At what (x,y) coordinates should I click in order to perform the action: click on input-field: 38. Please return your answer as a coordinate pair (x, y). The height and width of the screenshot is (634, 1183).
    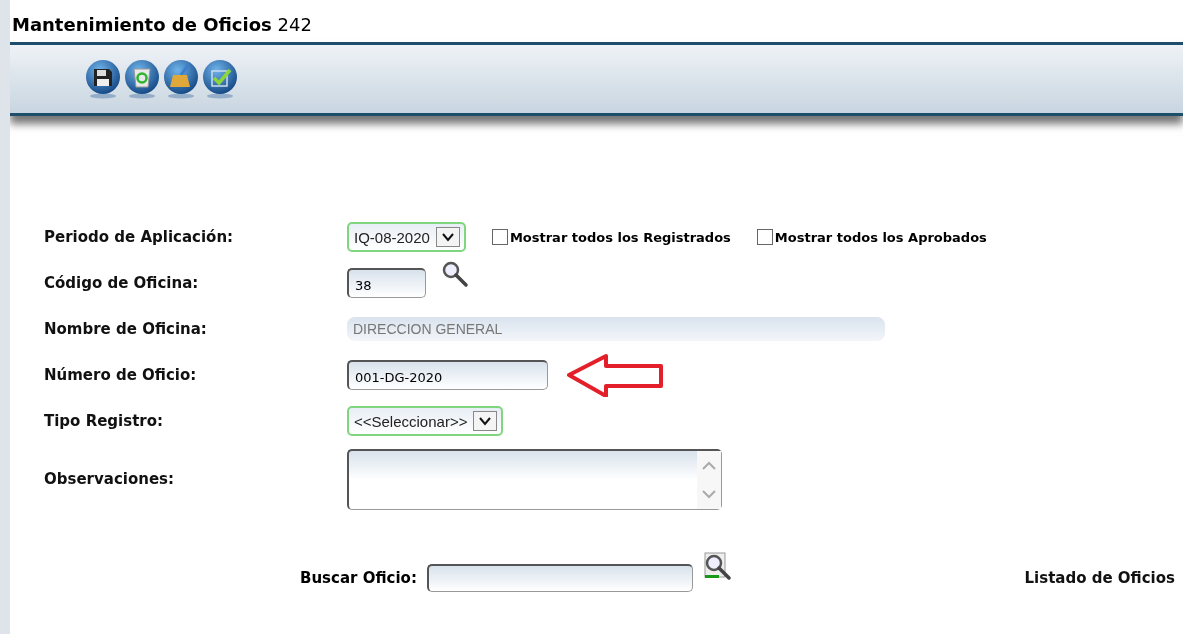
    Looking at the image, I should click on (386, 283).